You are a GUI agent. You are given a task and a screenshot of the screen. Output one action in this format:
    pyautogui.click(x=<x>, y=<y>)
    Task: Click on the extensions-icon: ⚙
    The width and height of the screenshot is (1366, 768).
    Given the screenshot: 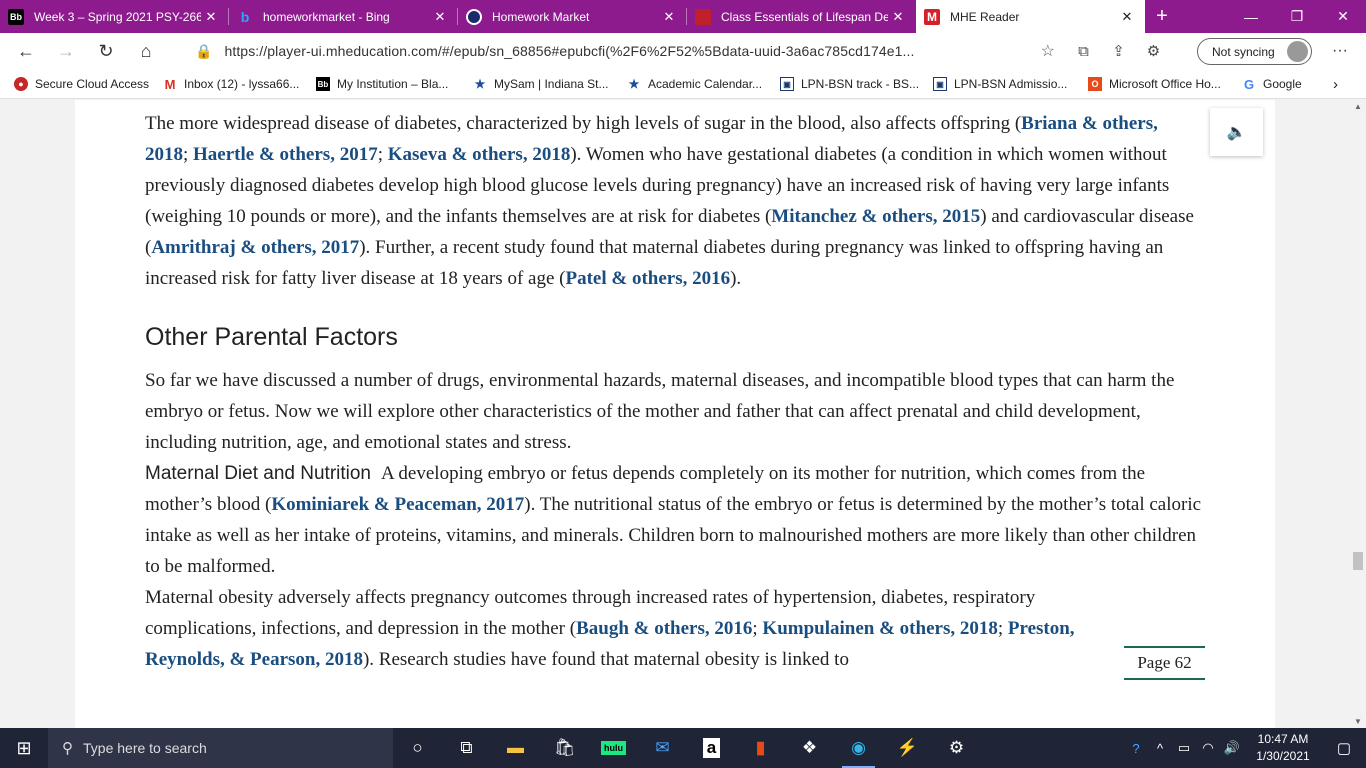 What is the action you would take?
    pyautogui.click(x=1153, y=51)
    